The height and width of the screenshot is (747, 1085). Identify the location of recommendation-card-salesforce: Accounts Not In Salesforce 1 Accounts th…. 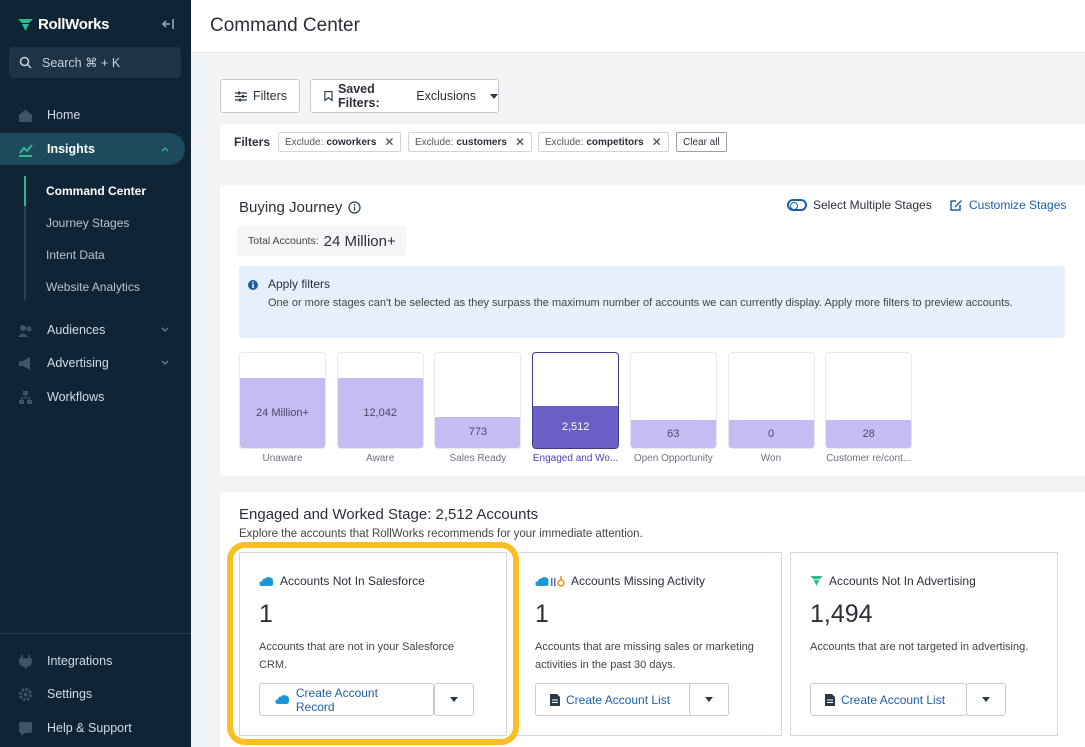
(373, 644).